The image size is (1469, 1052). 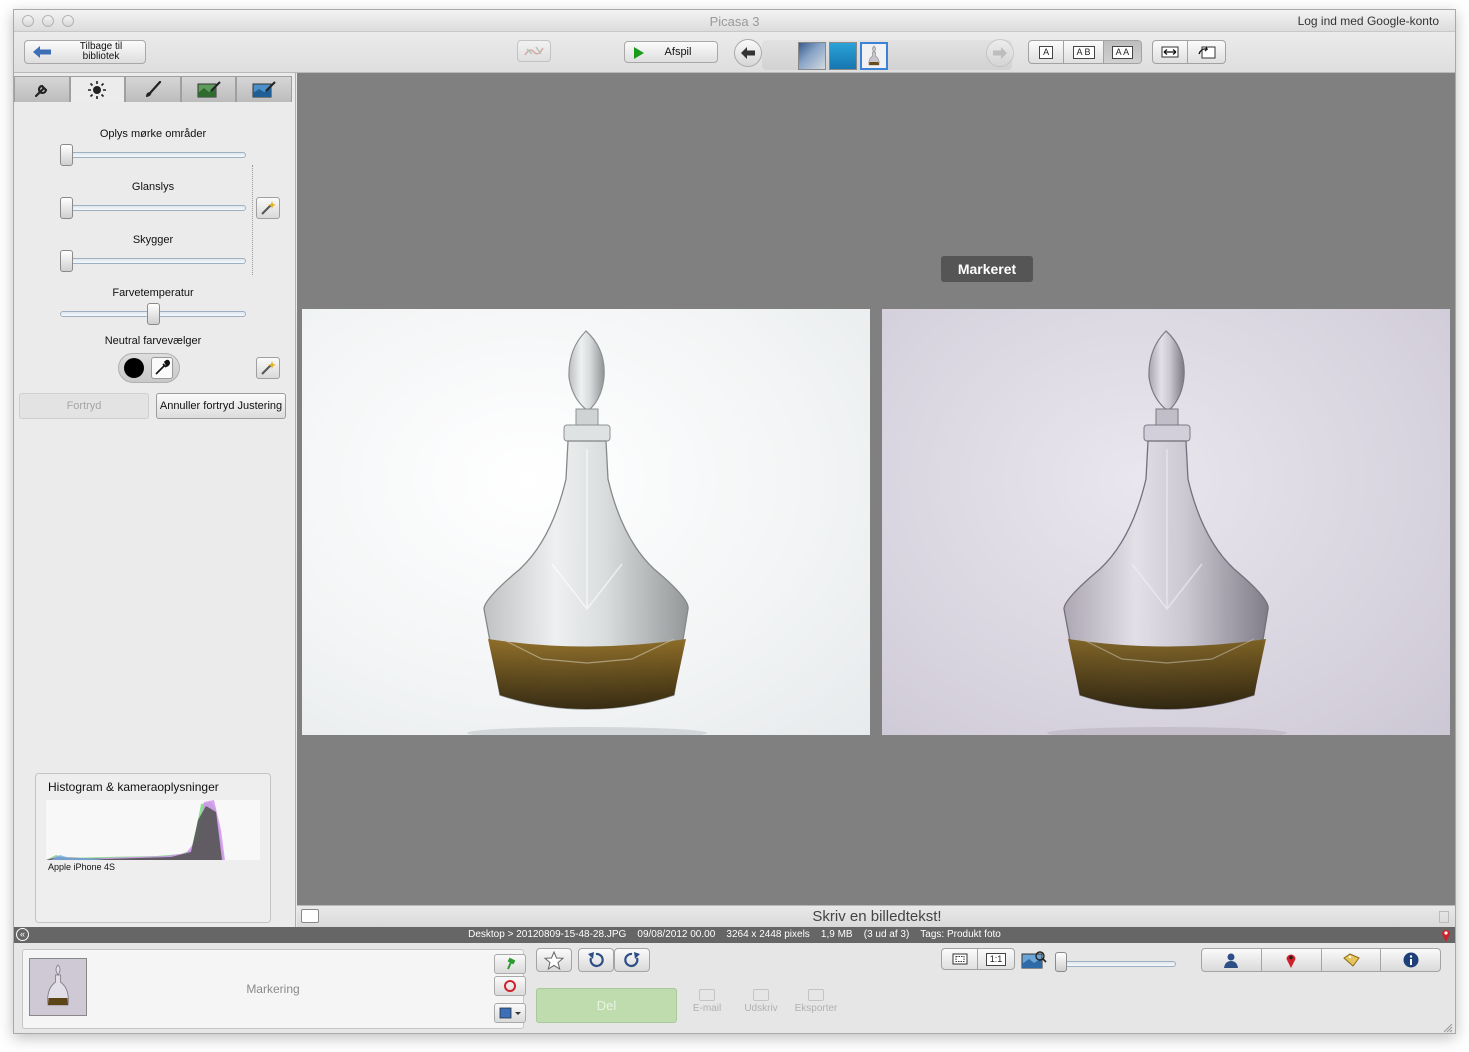 What do you see at coordinates (996, 959) in the screenshot?
I see `zoom-actual-button: 1:1` at bounding box center [996, 959].